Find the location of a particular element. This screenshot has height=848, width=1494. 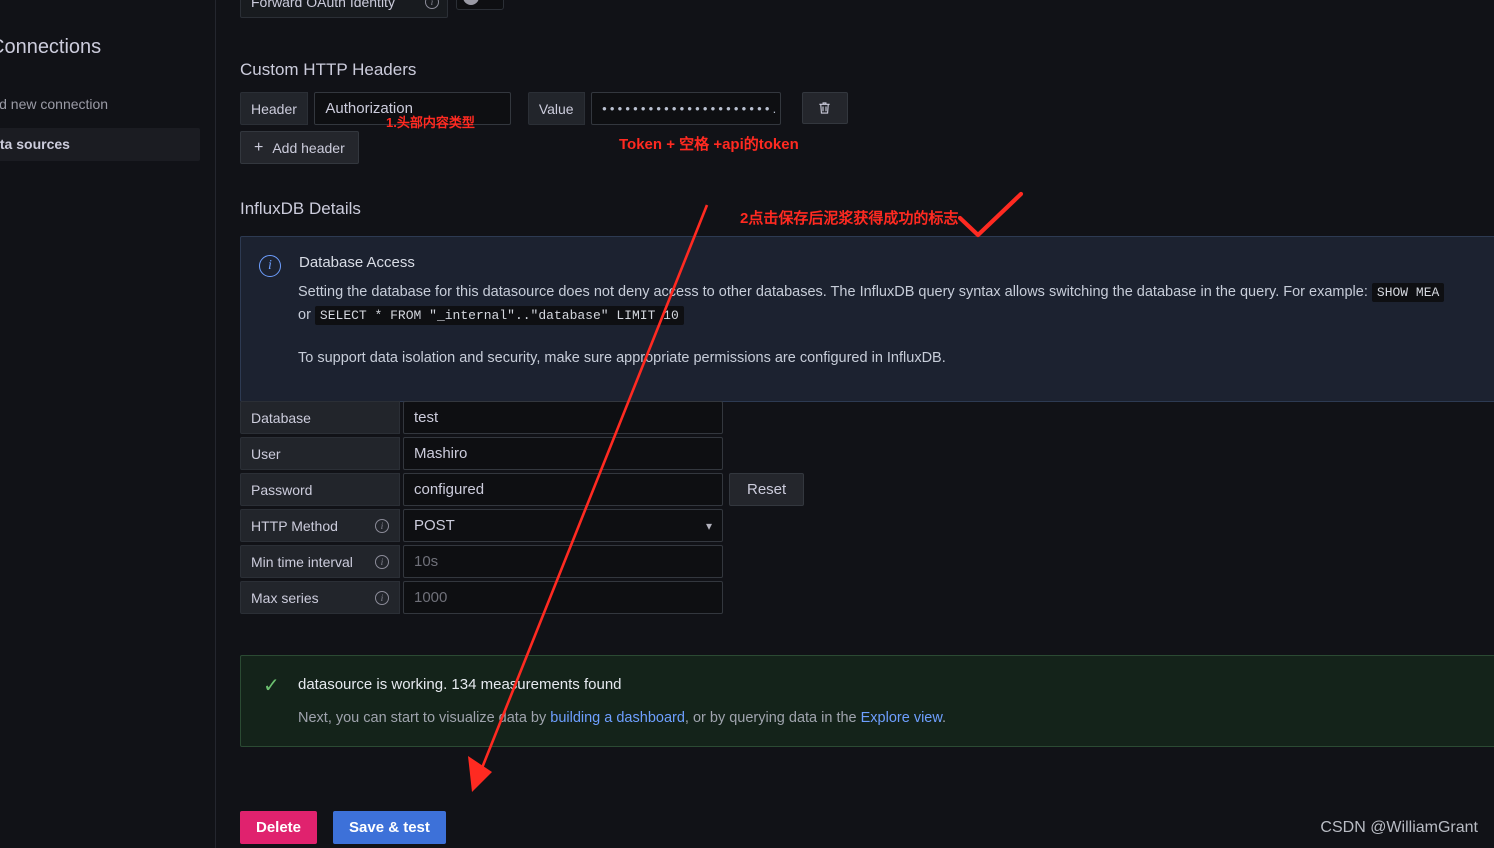

influxdb-details-title: InfluxDB Details is located at coordinates (300, 208).